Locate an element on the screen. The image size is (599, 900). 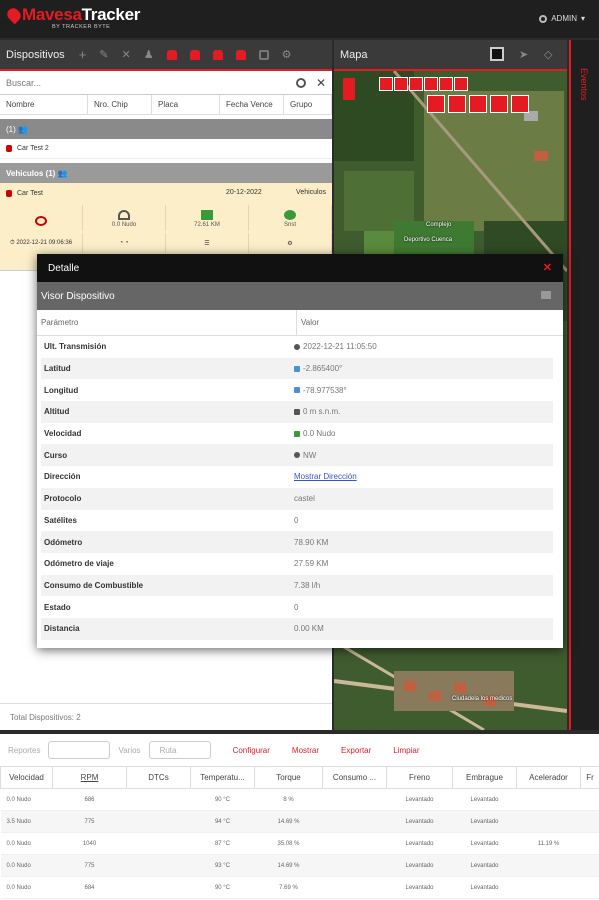
reports-column: Fr is located at coordinates (589, 777).